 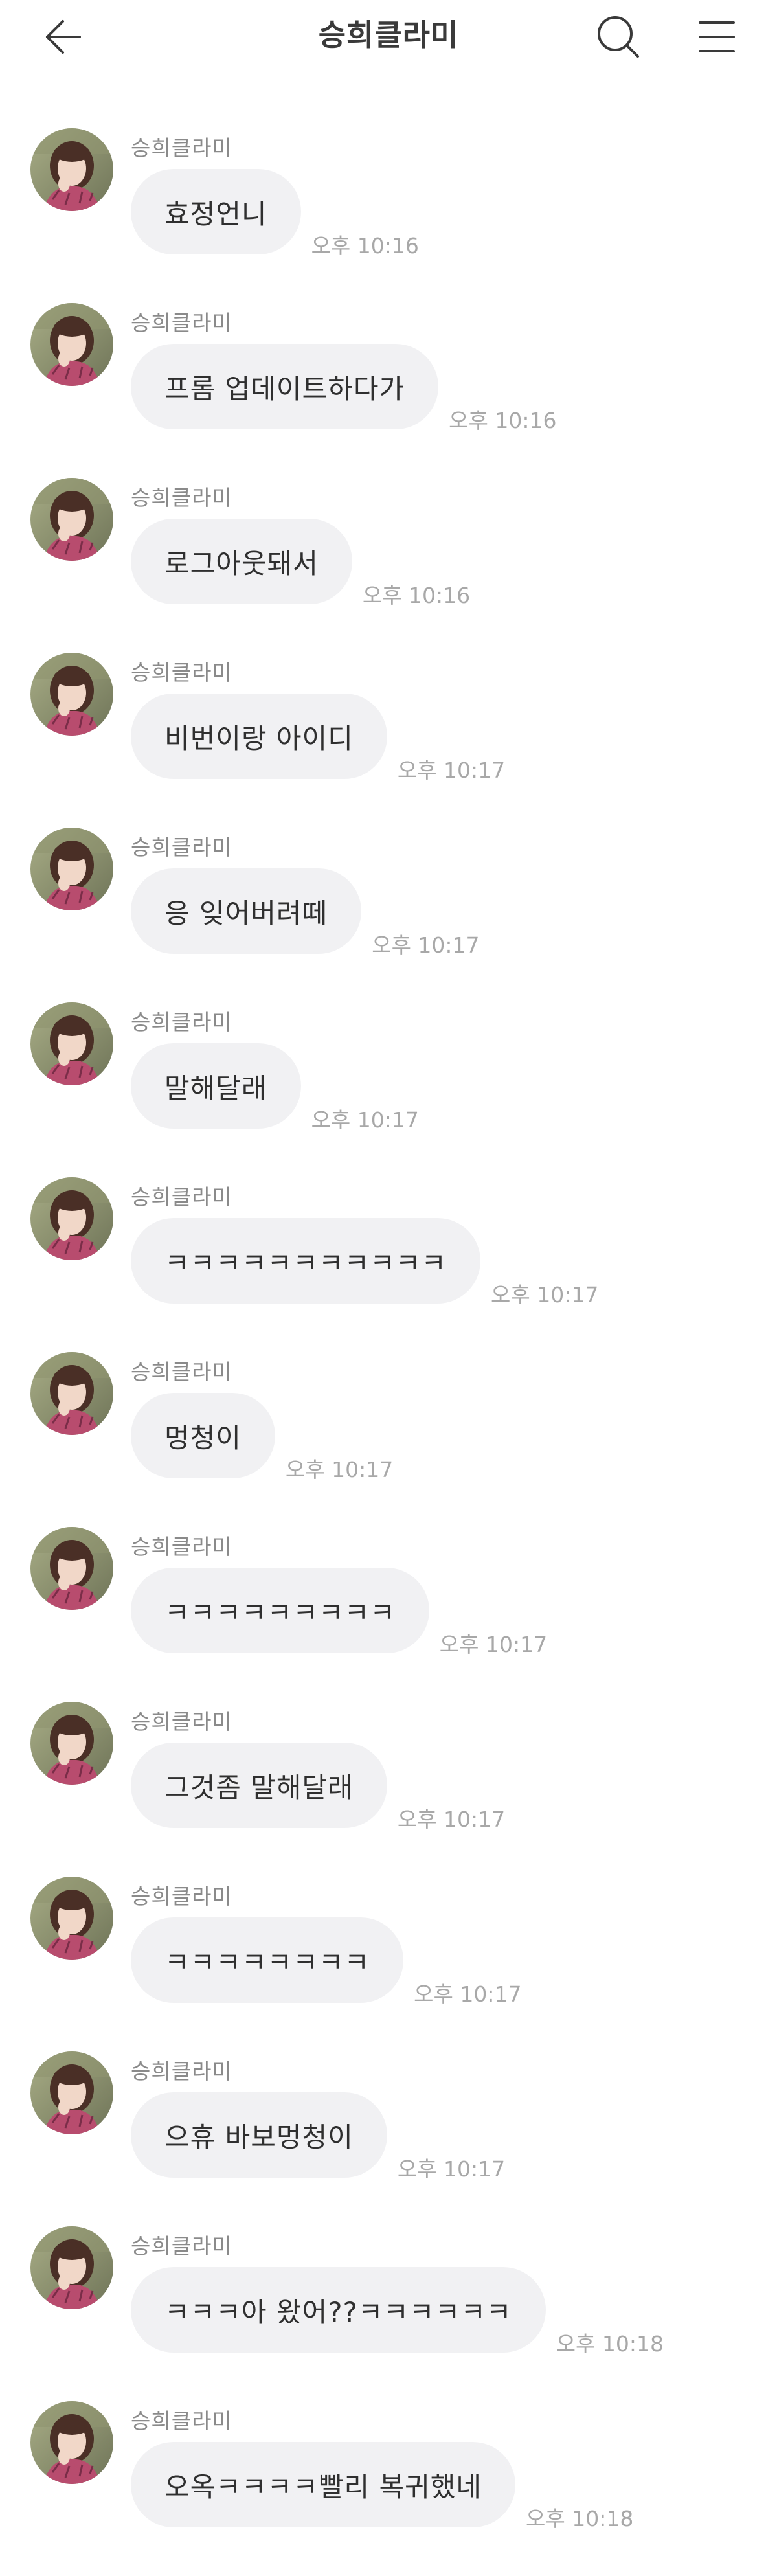 I want to click on bubble-row: 말해달래 오후 10:17, so click(x=275, y=1088).